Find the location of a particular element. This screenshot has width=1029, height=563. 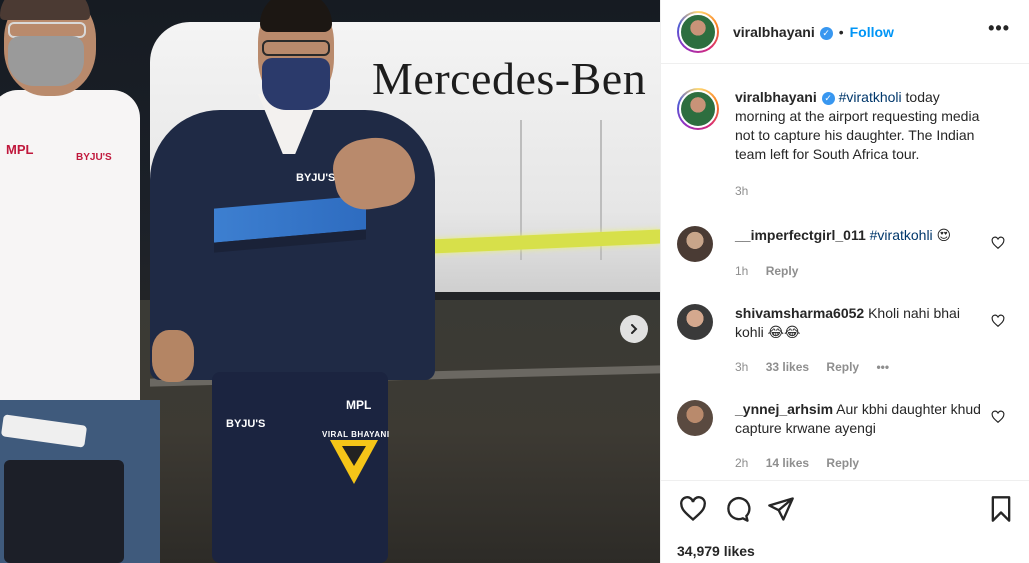

action-bar: 34,979 likes is located at coordinates (845, 521).